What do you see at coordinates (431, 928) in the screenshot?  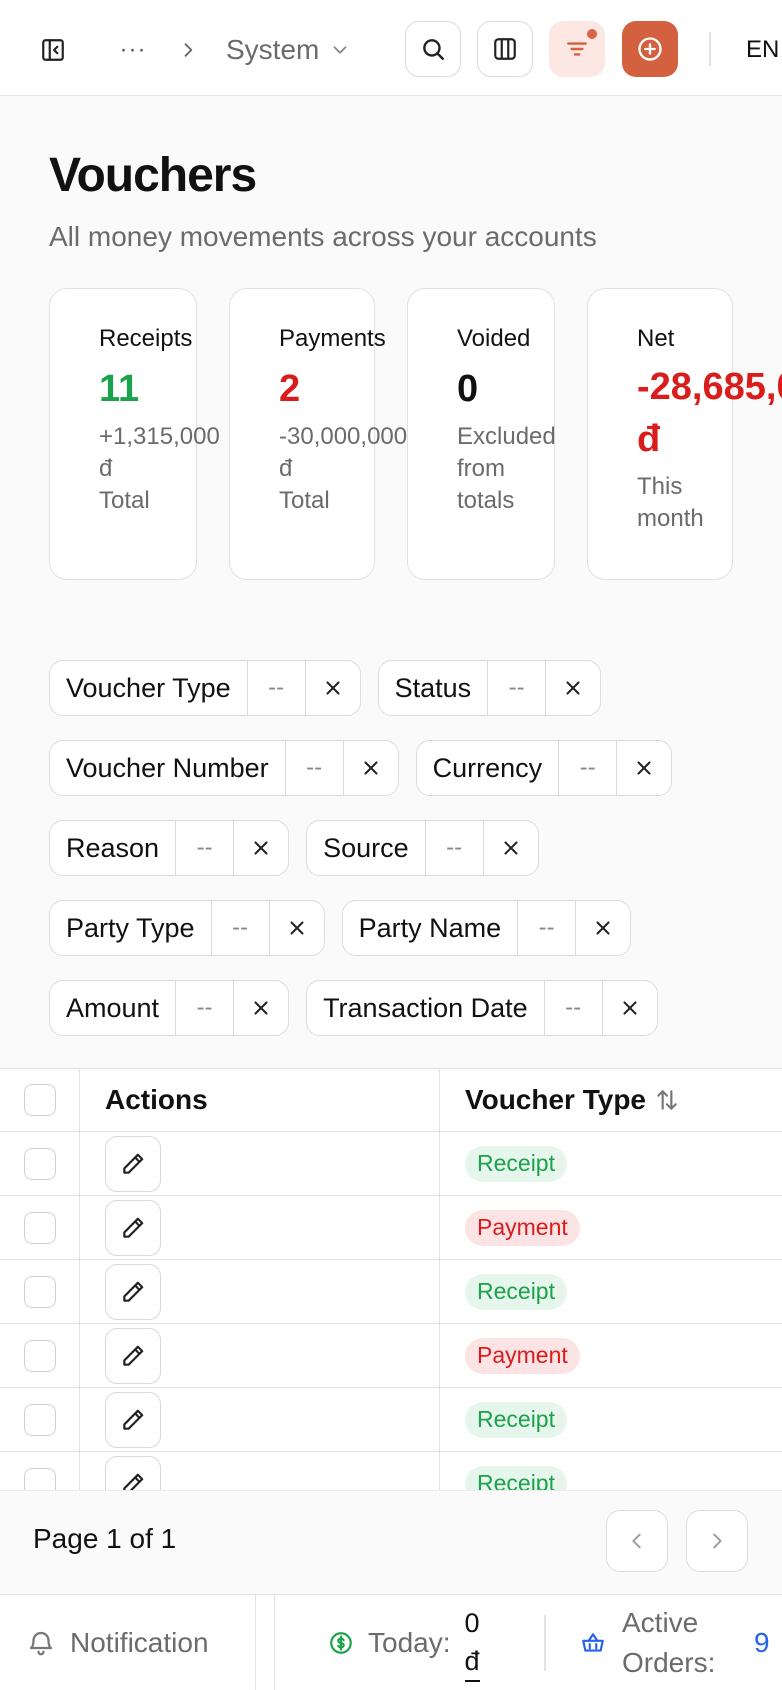 I see `filter-label: Party Name` at bounding box center [431, 928].